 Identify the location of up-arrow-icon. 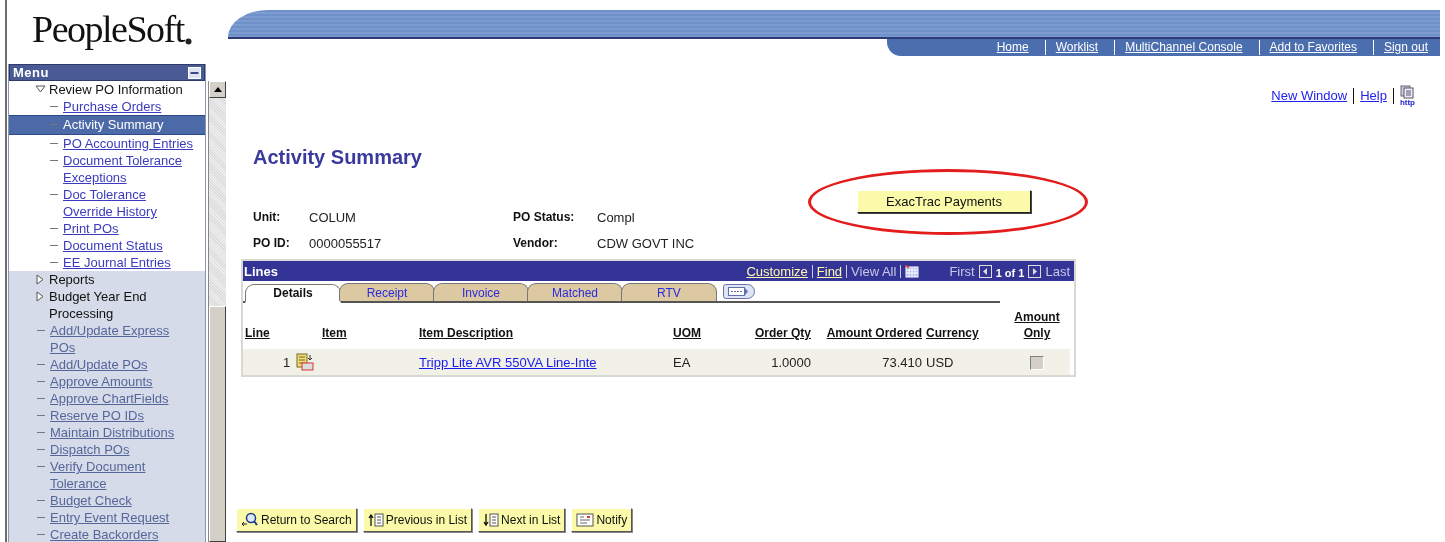
(217, 89).